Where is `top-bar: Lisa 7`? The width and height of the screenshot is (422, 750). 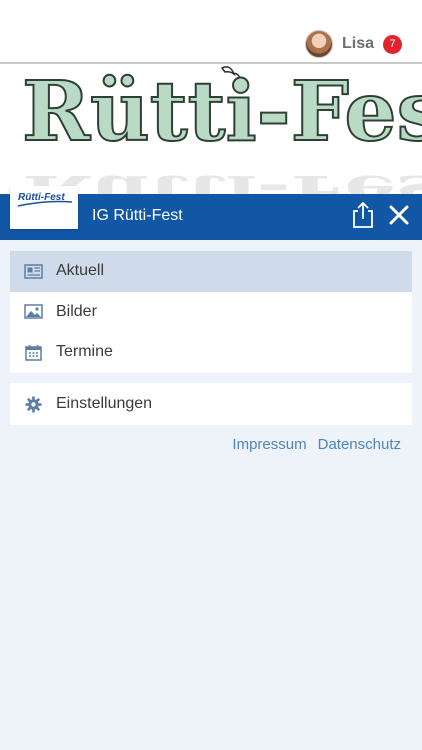
top-bar: Lisa 7 is located at coordinates (211, 32).